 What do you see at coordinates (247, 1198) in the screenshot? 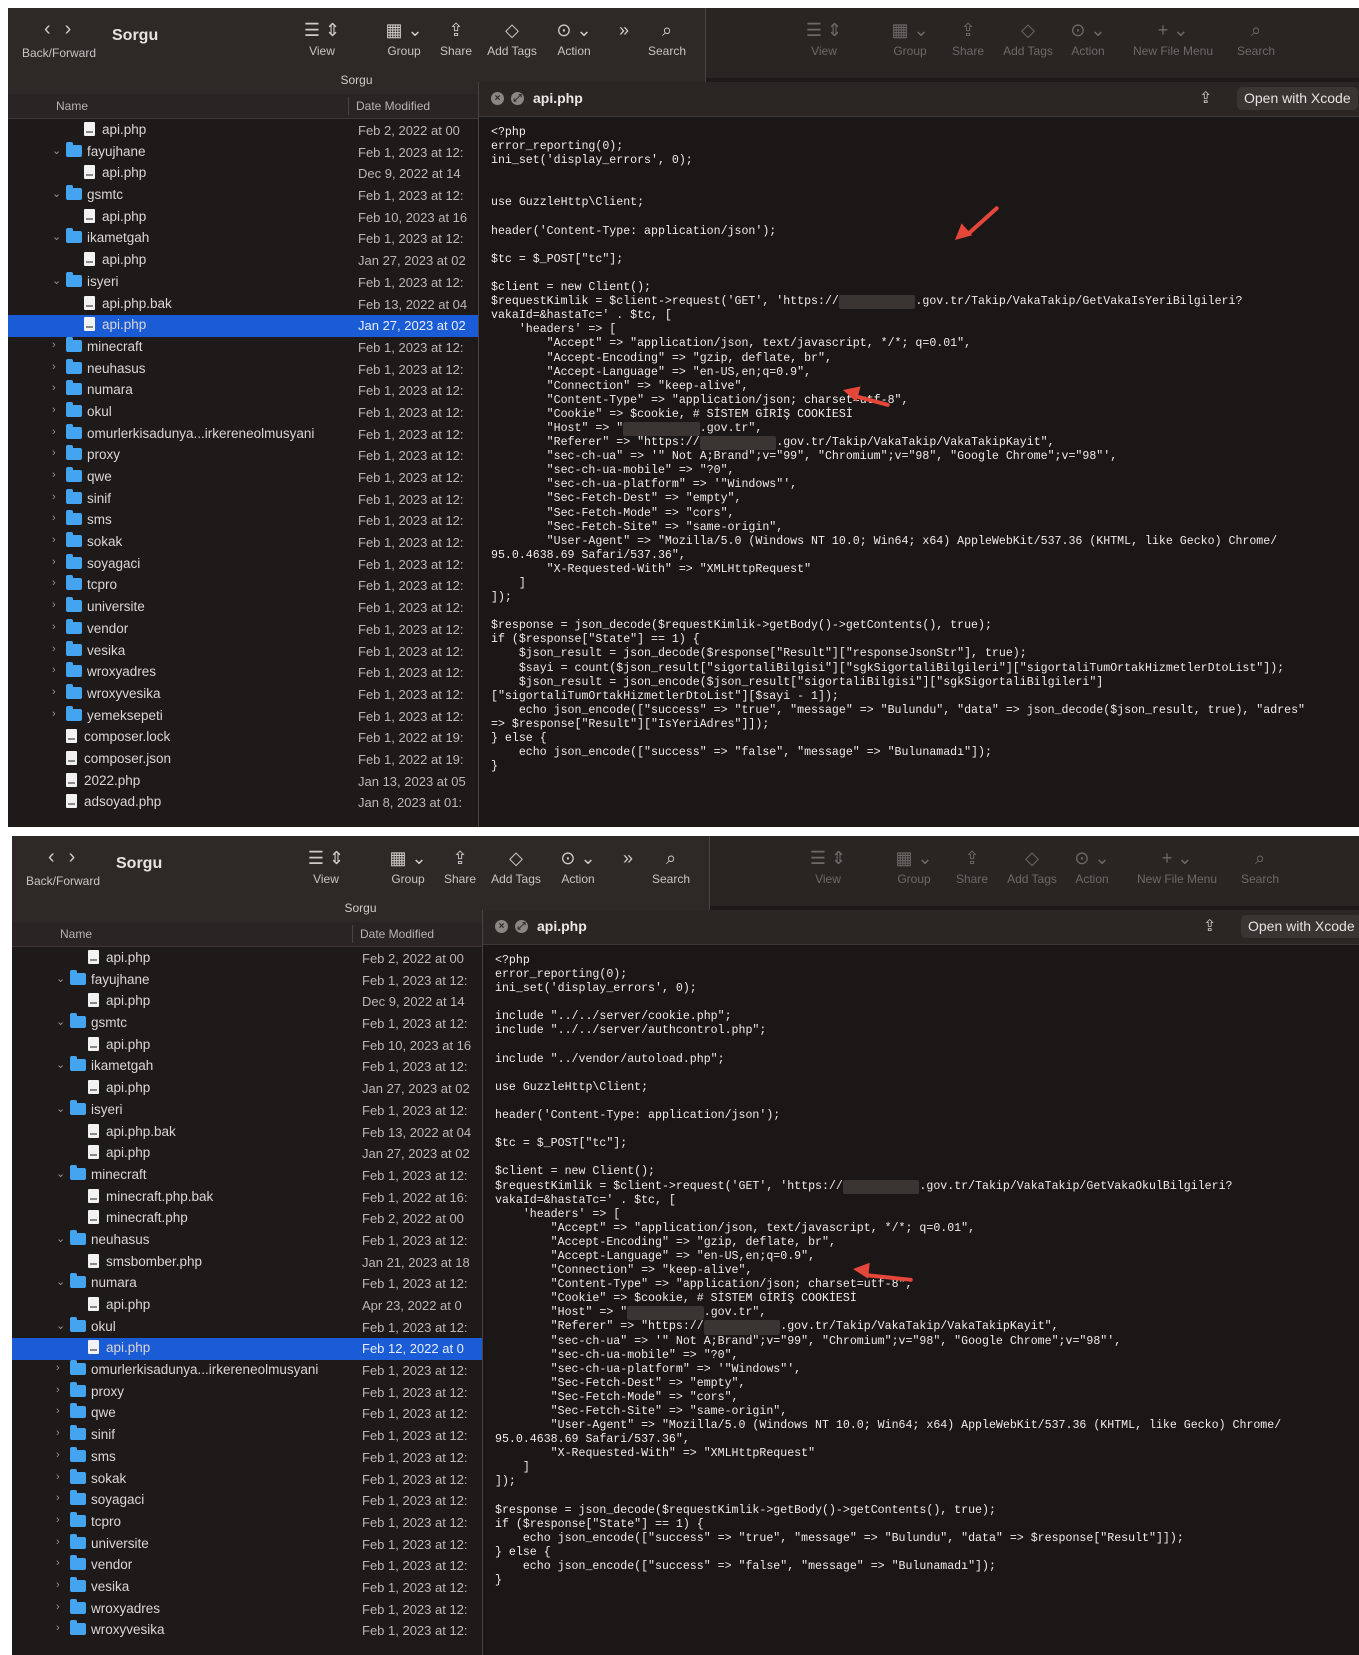
I see `file-row: minecraft.php.bak Feb 1, 2022 at 16:` at bounding box center [247, 1198].